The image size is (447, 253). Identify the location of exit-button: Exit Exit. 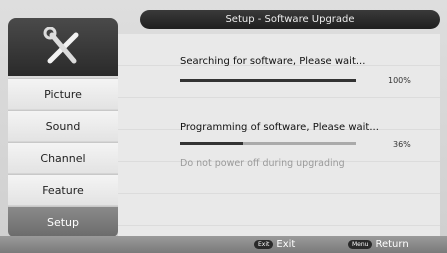
(274, 244).